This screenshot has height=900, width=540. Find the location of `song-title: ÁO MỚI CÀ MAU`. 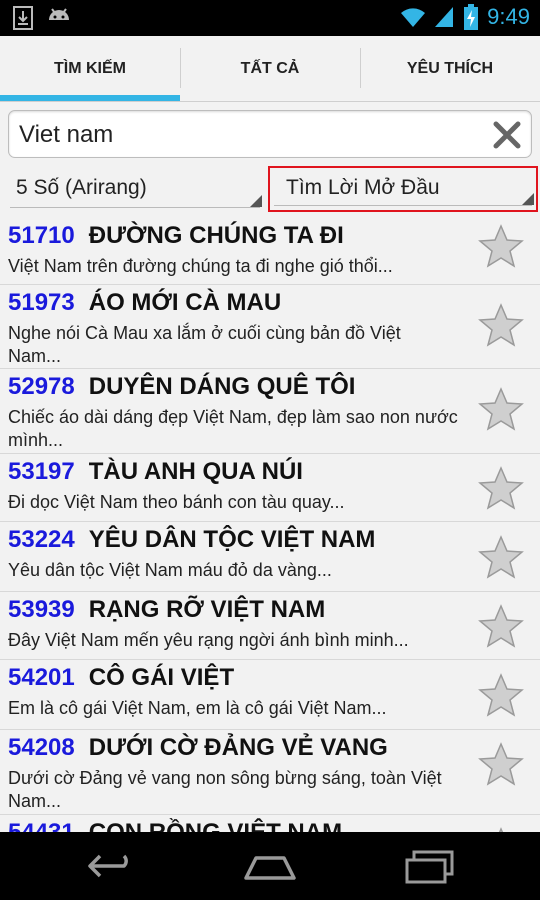

song-title: ÁO MỚI CÀ MAU is located at coordinates (185, 302).